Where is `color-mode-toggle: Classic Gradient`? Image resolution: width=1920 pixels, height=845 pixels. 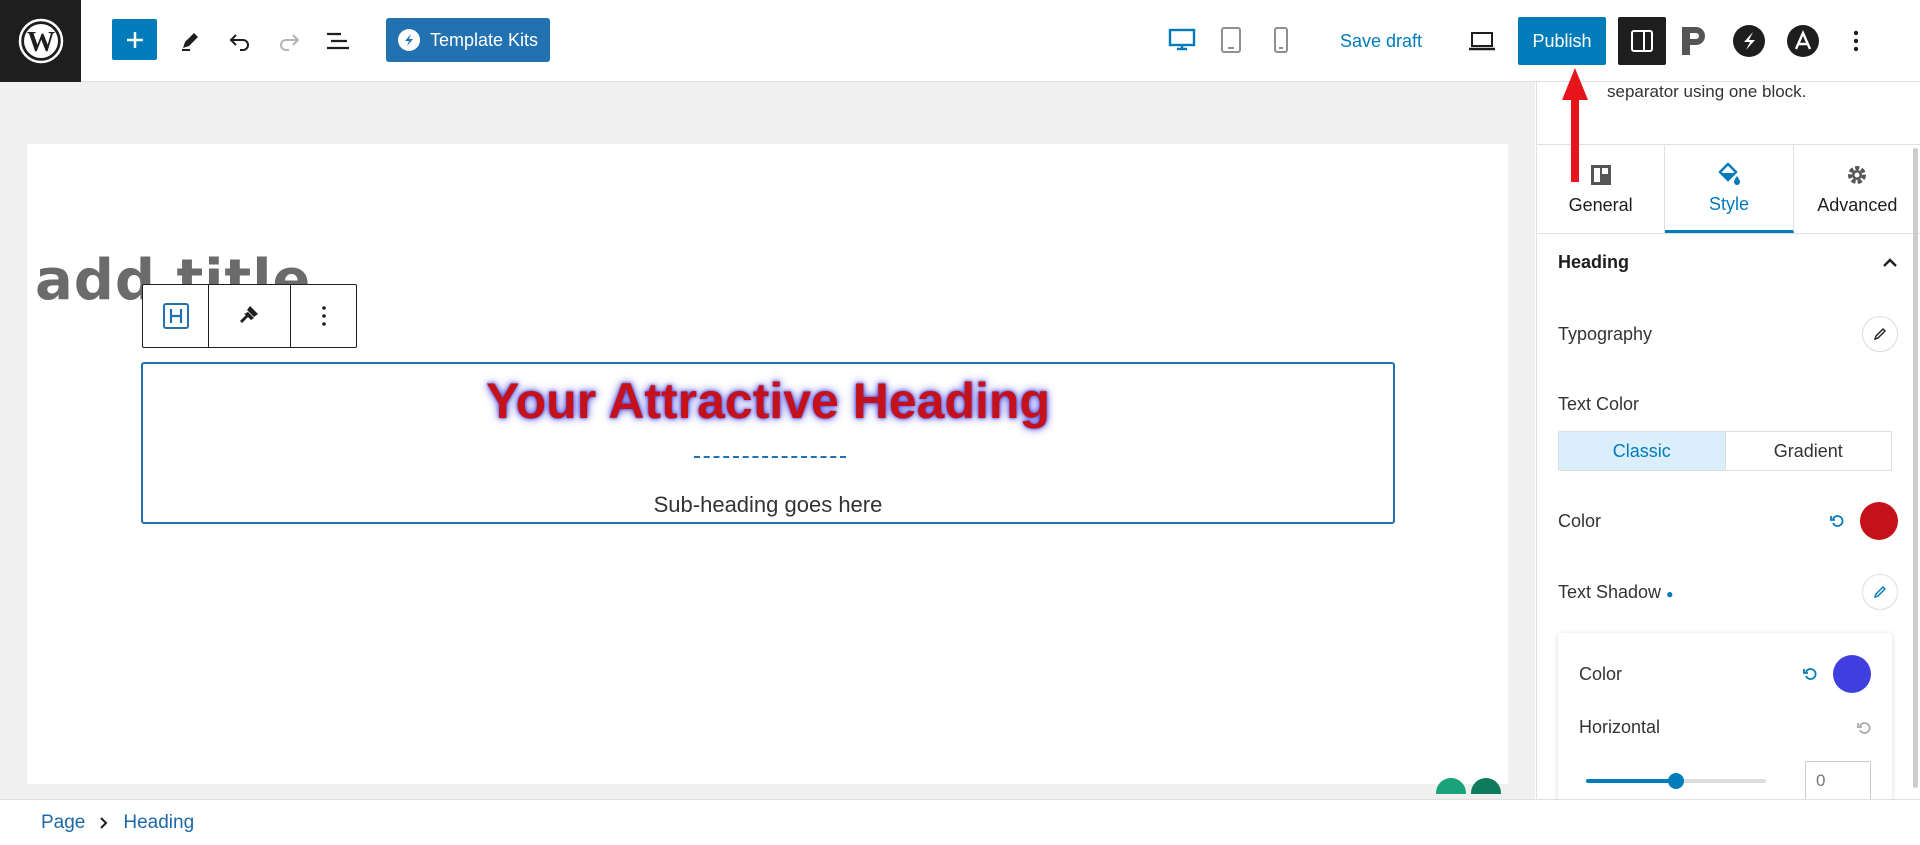 color-mode-toggle: Classic Gradient is located at coordinates (1725, 451).